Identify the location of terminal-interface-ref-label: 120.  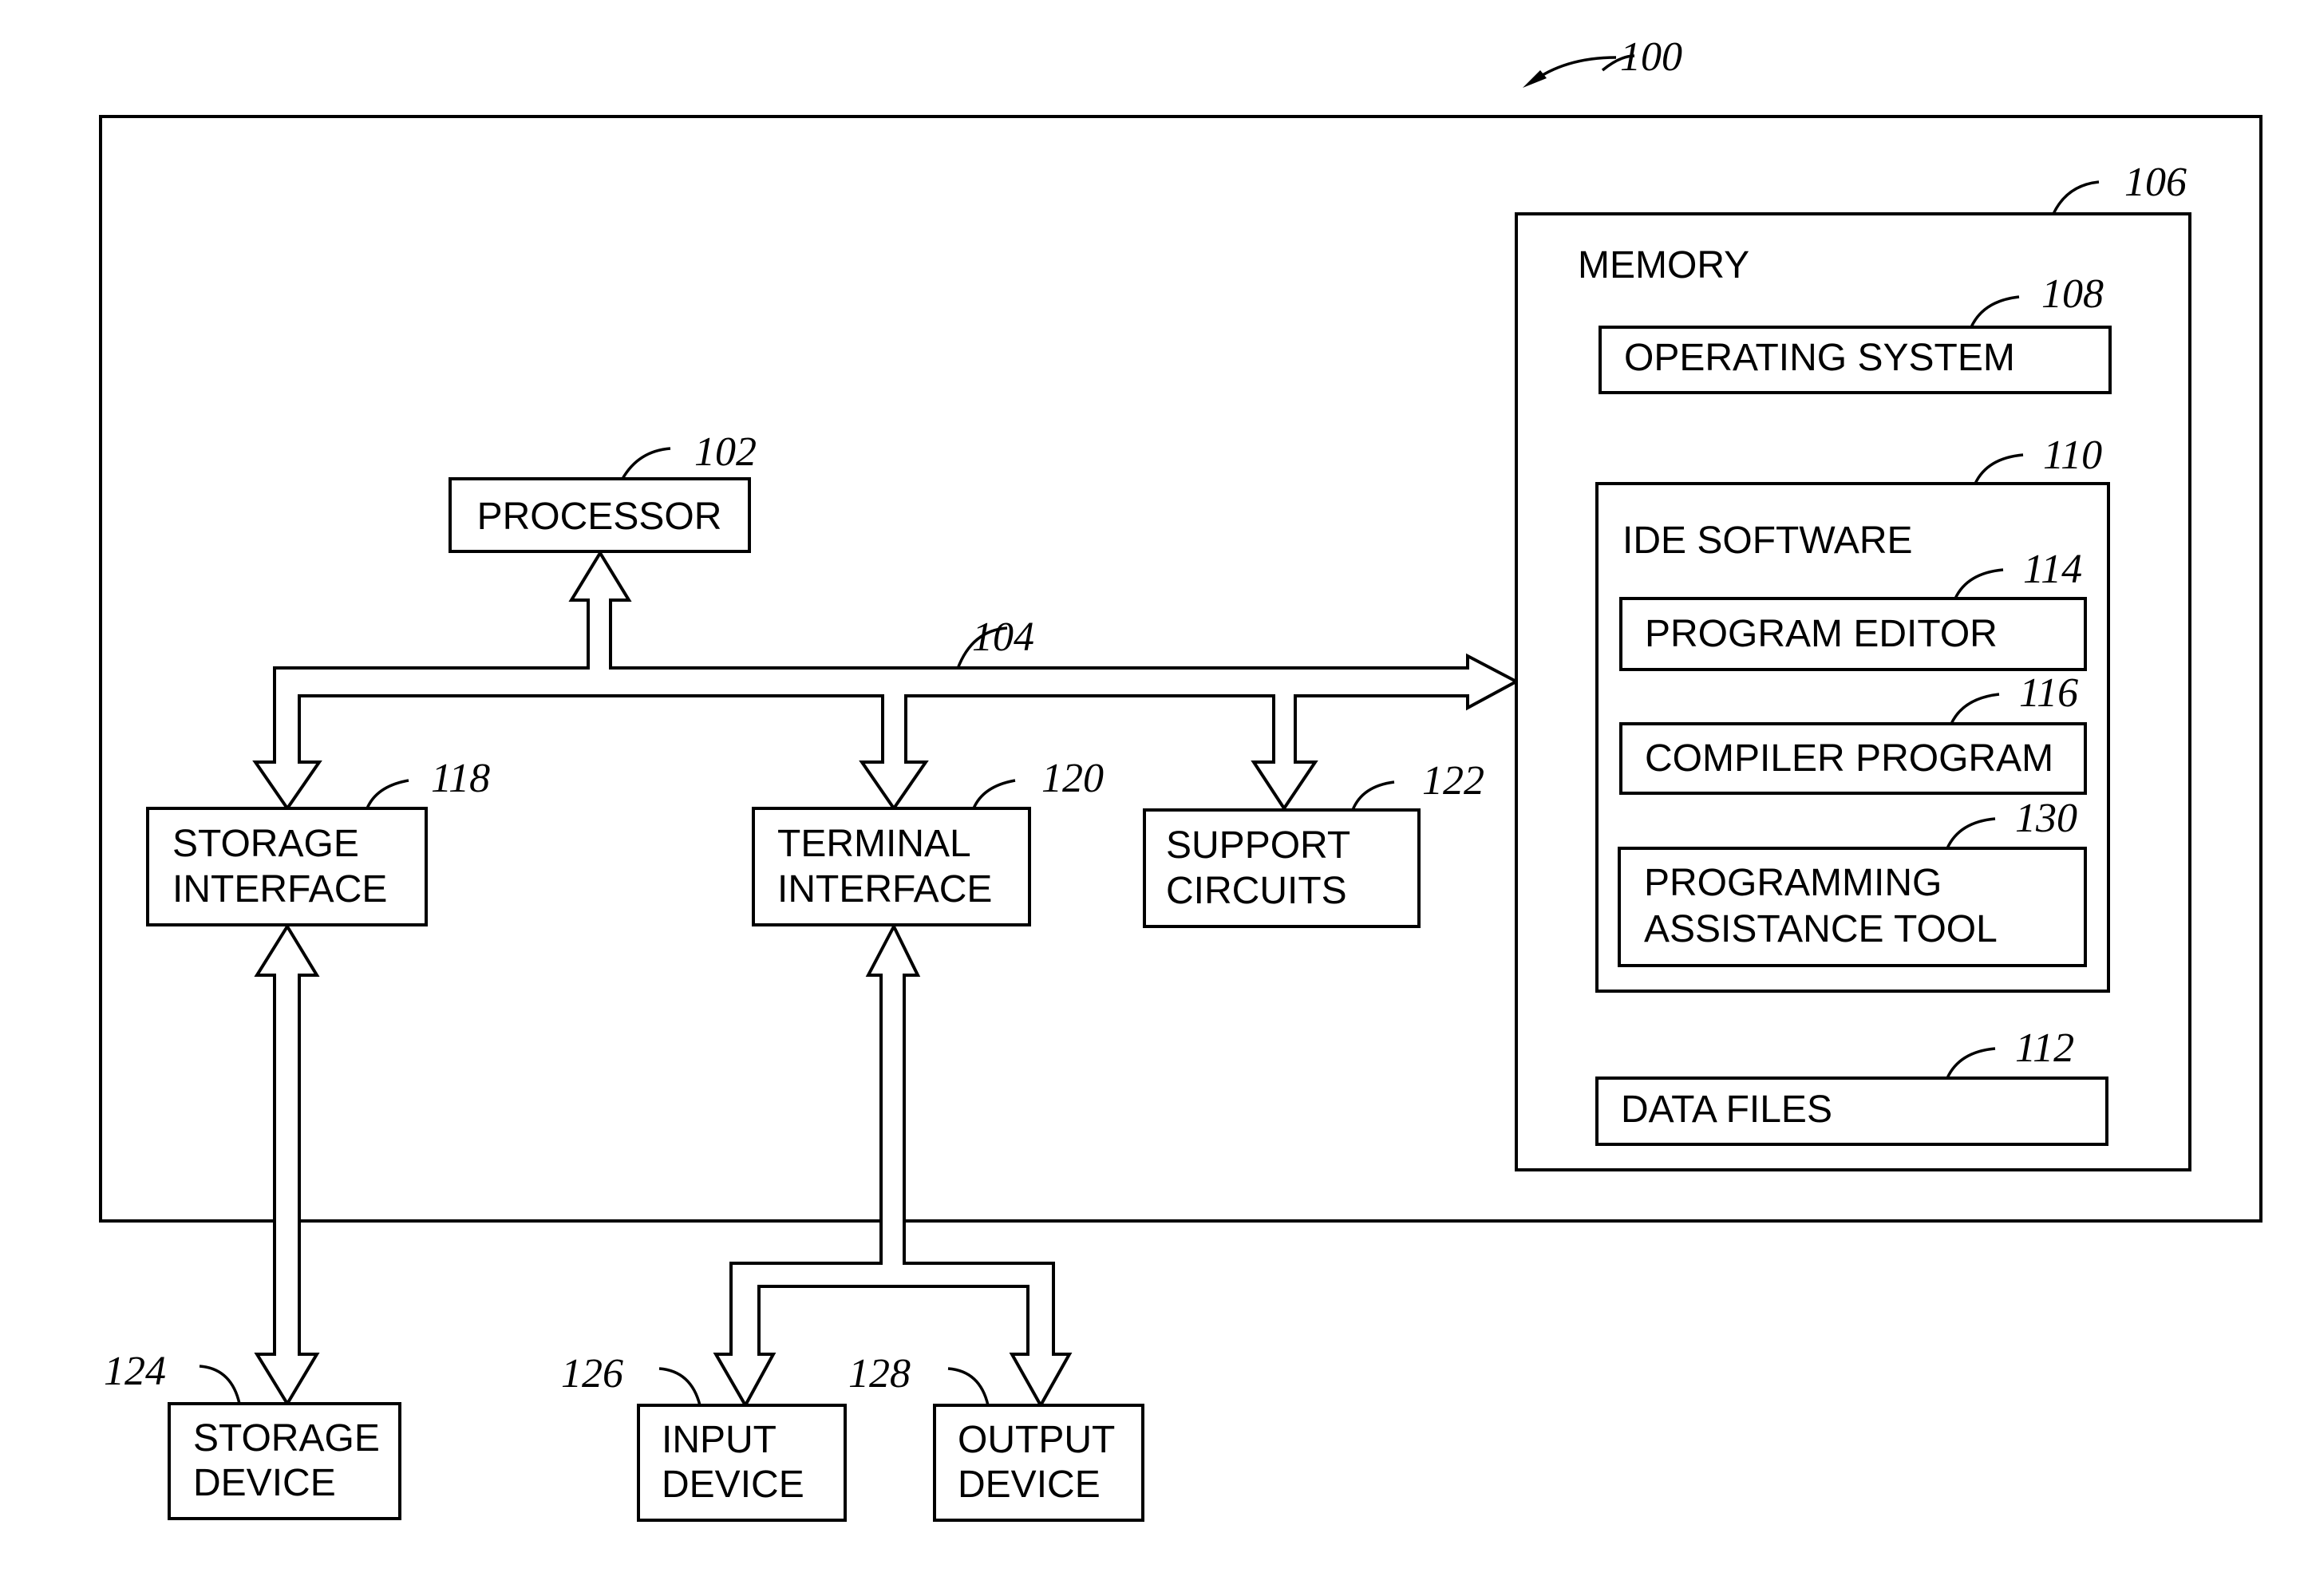
(1072, 778).